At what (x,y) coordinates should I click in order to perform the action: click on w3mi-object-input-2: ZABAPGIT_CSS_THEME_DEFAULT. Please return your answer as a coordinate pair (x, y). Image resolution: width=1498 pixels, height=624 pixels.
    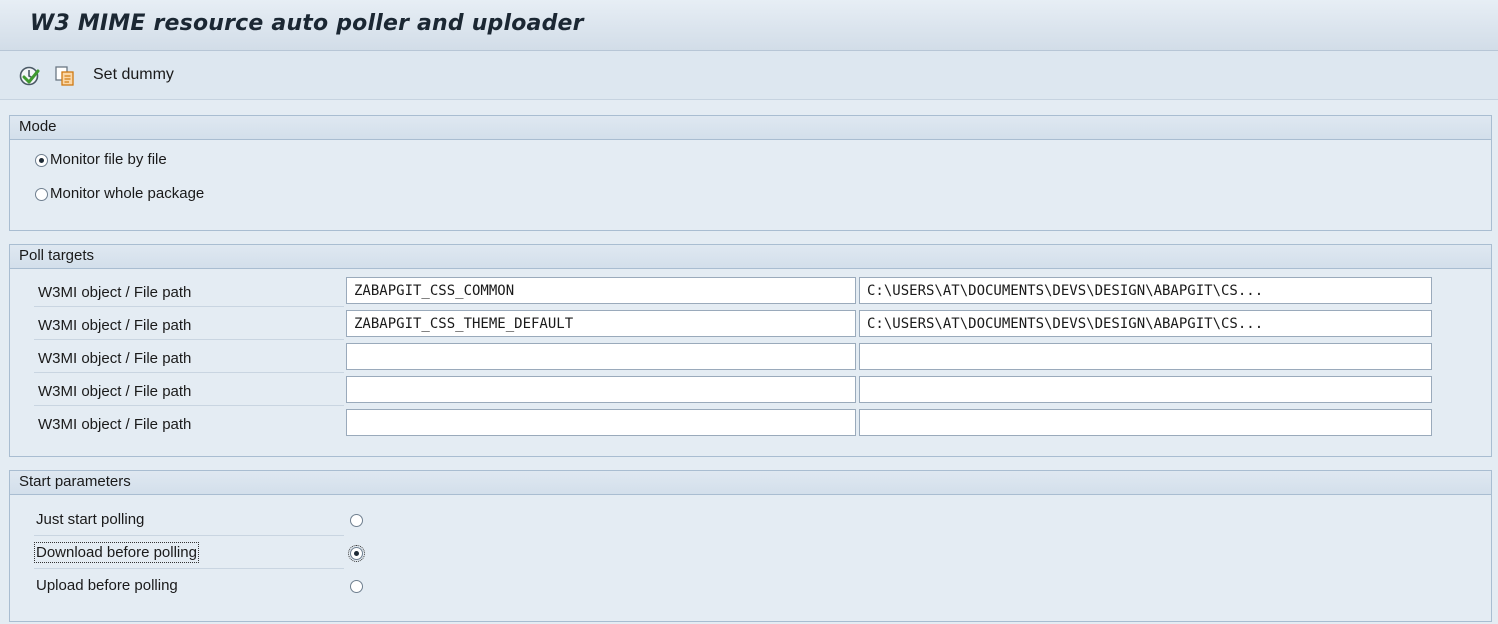
    Looking at the image, I should click on (601, 323).